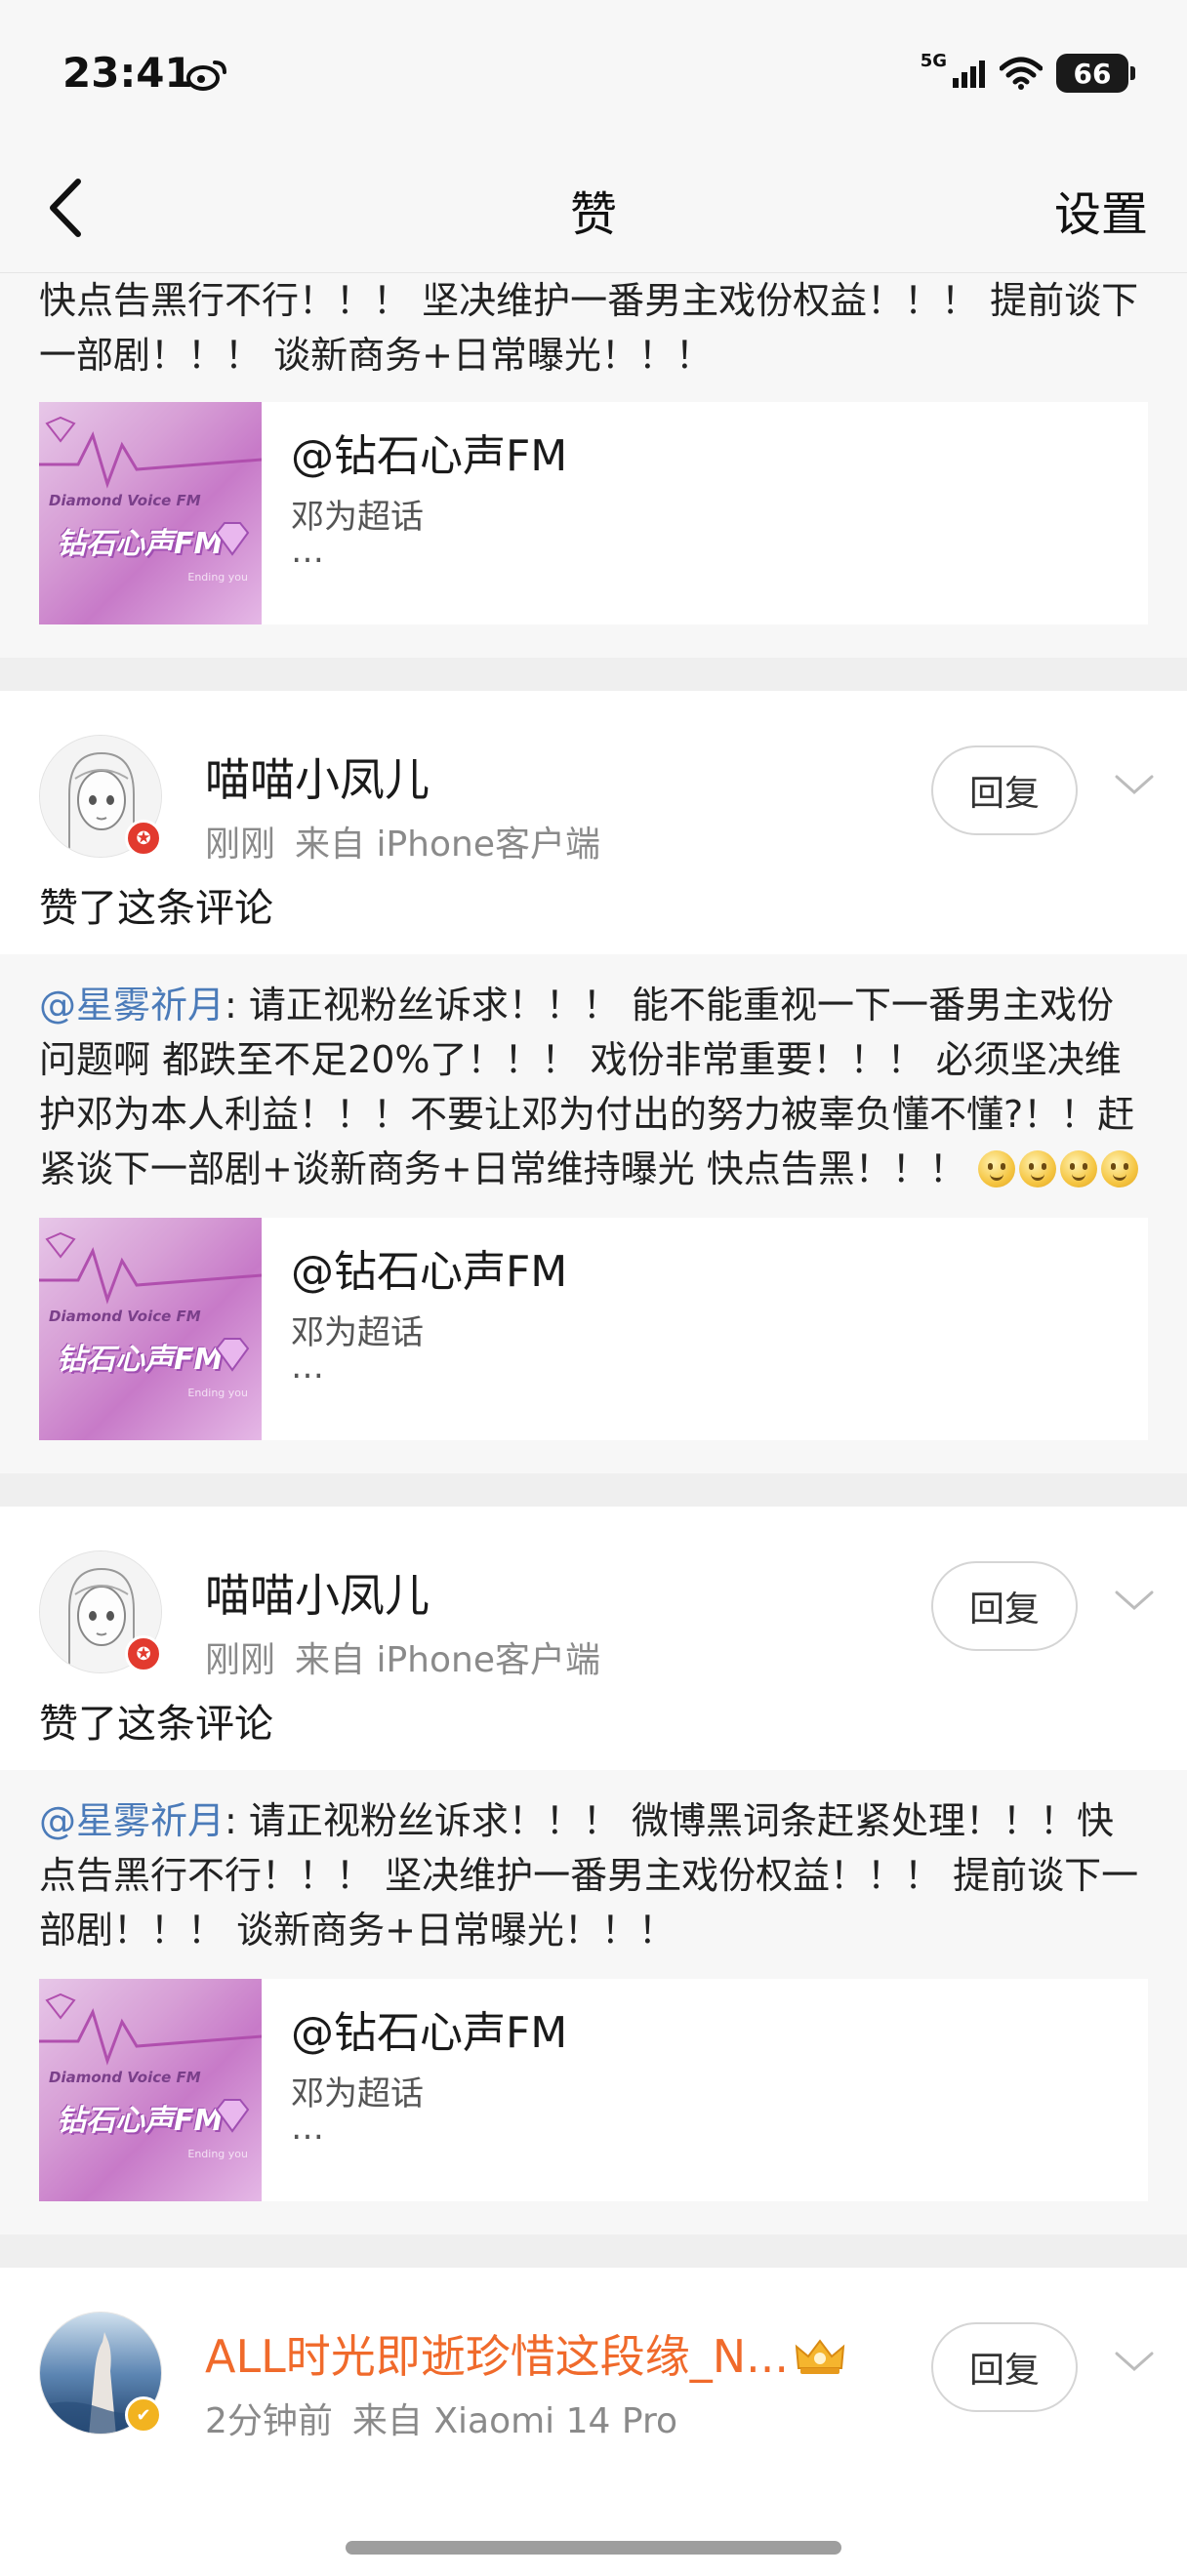  I want to click on crown-icon, so click(820, 2356).